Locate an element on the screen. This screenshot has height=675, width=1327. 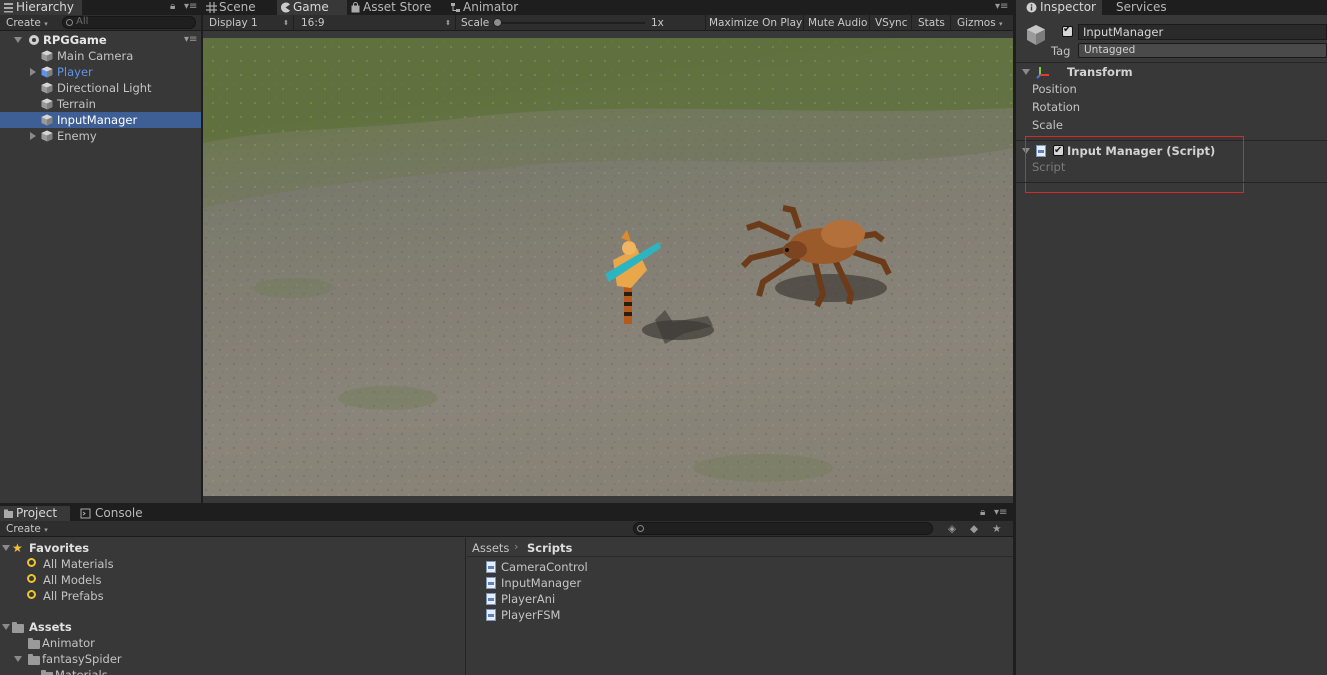
animator-icon is located at coordinates (455, 7).